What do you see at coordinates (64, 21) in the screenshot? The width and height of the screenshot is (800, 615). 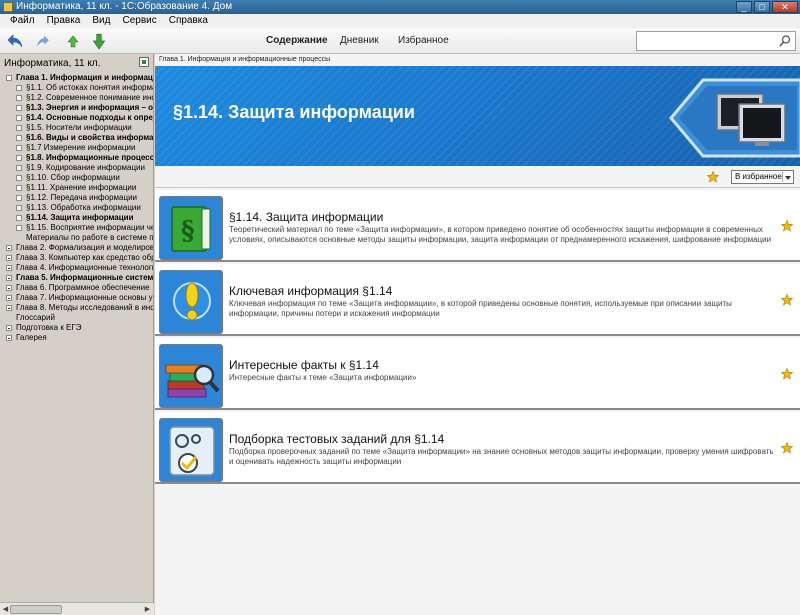 I see `menu-edit: Правка` at bounding box center [64, 21].